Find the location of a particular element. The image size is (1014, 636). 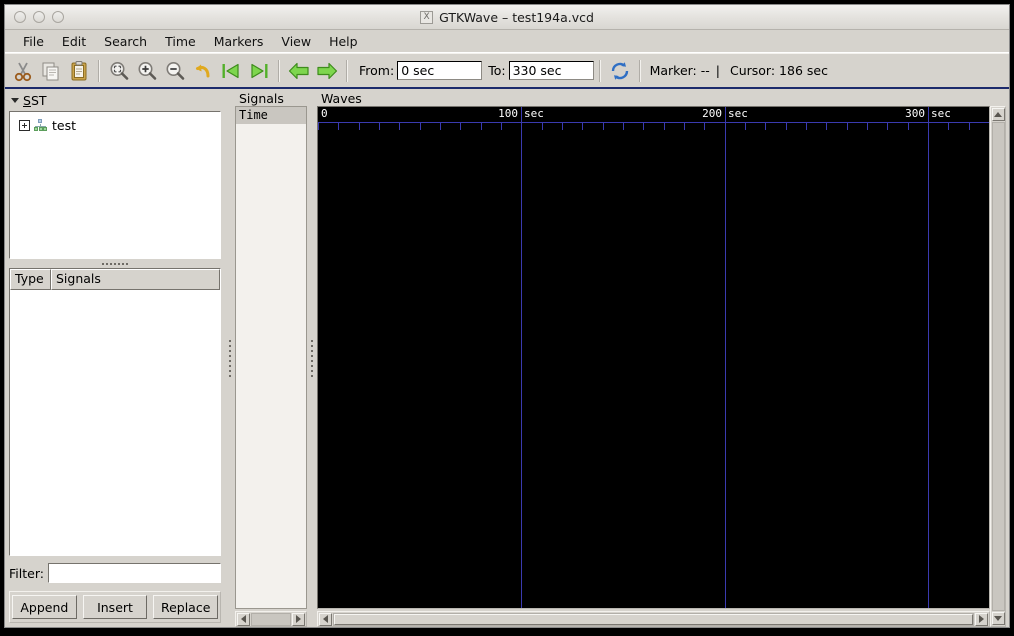

signals-scroll-trough is located at coordinates (271, 619).